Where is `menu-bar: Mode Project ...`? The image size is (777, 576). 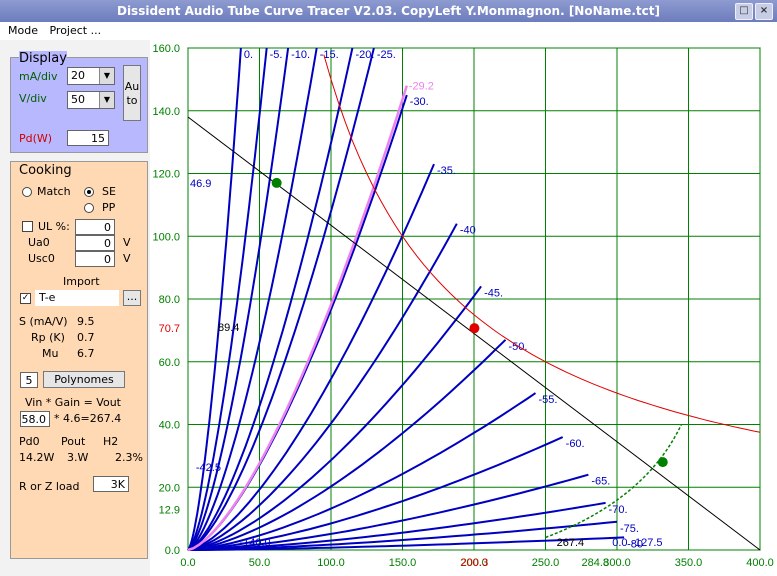 menu-bar: Mode Project ... is located at coordinates (75, 31).